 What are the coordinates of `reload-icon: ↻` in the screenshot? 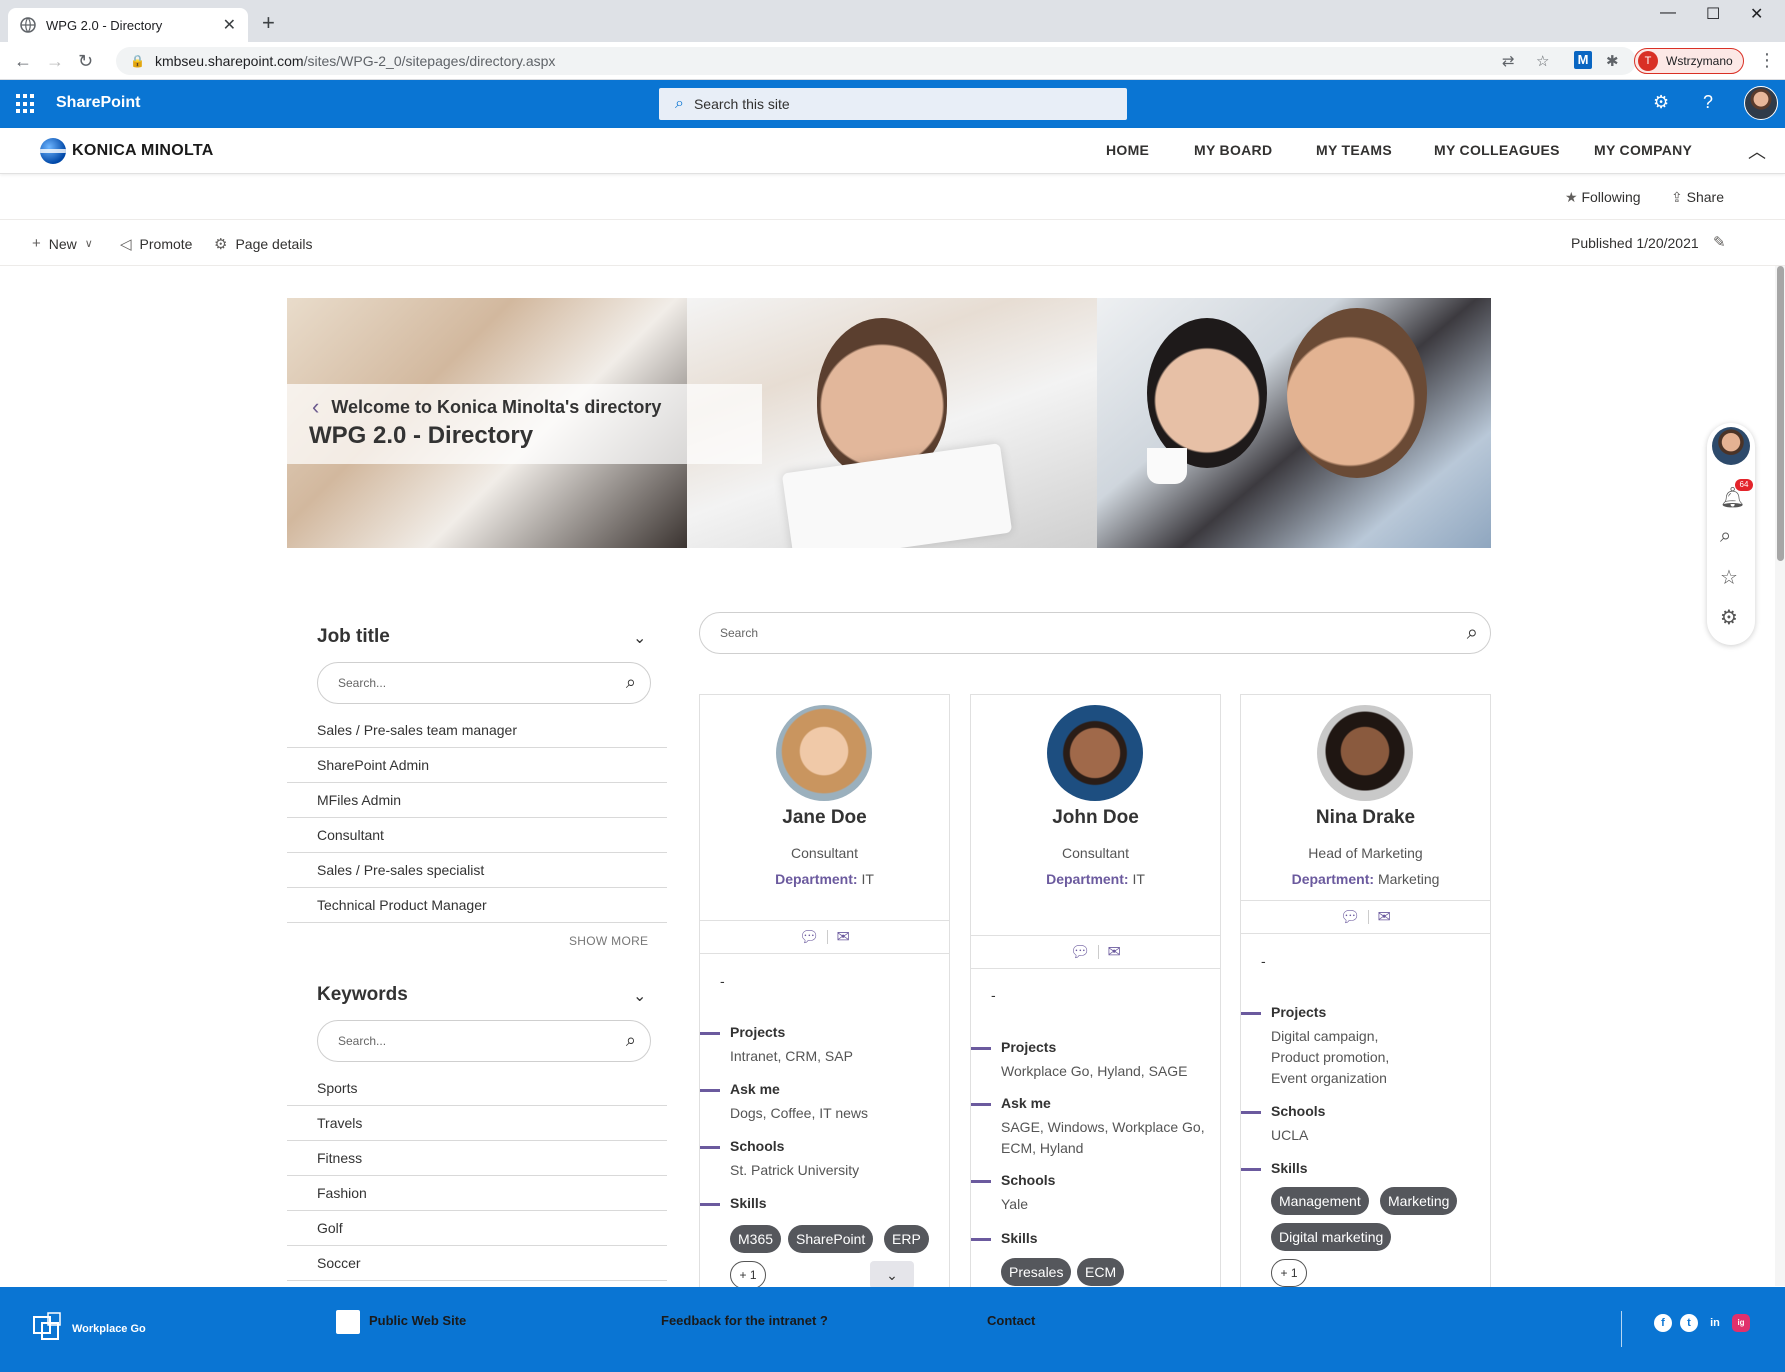 It's located at (85, 61).